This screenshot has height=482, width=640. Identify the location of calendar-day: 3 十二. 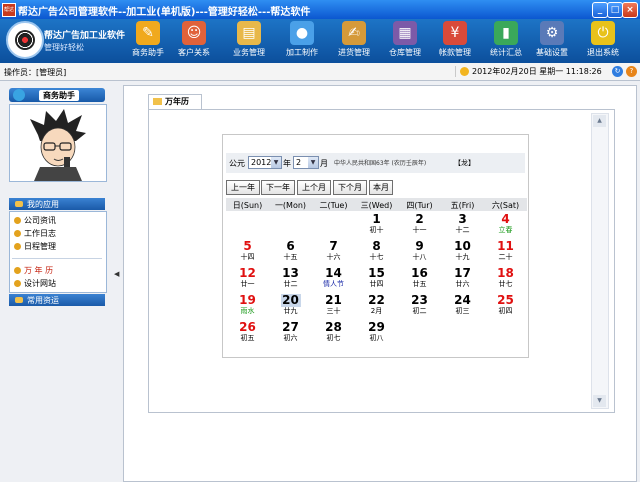
(462, 224).